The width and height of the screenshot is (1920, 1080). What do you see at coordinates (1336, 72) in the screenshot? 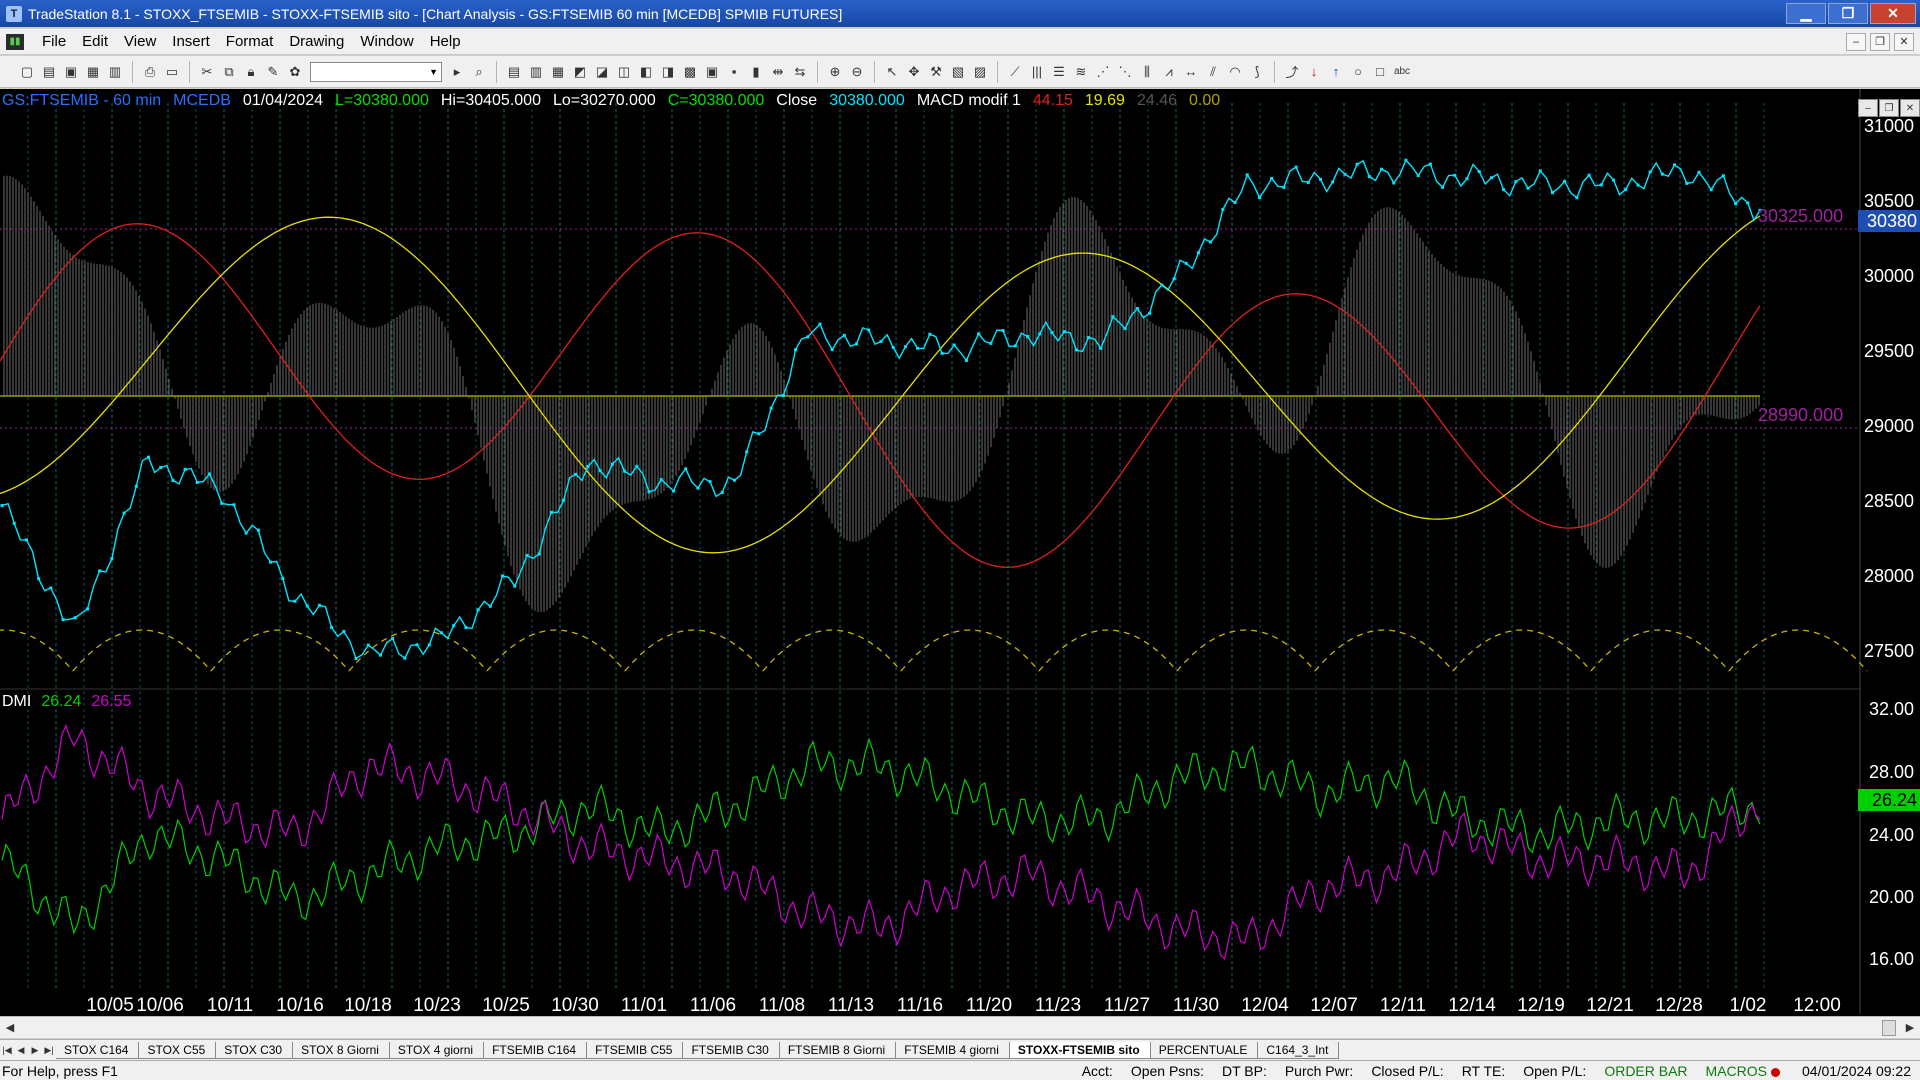
I see `arrow-up-icon: ↑` at bounding box center [1336, 72].